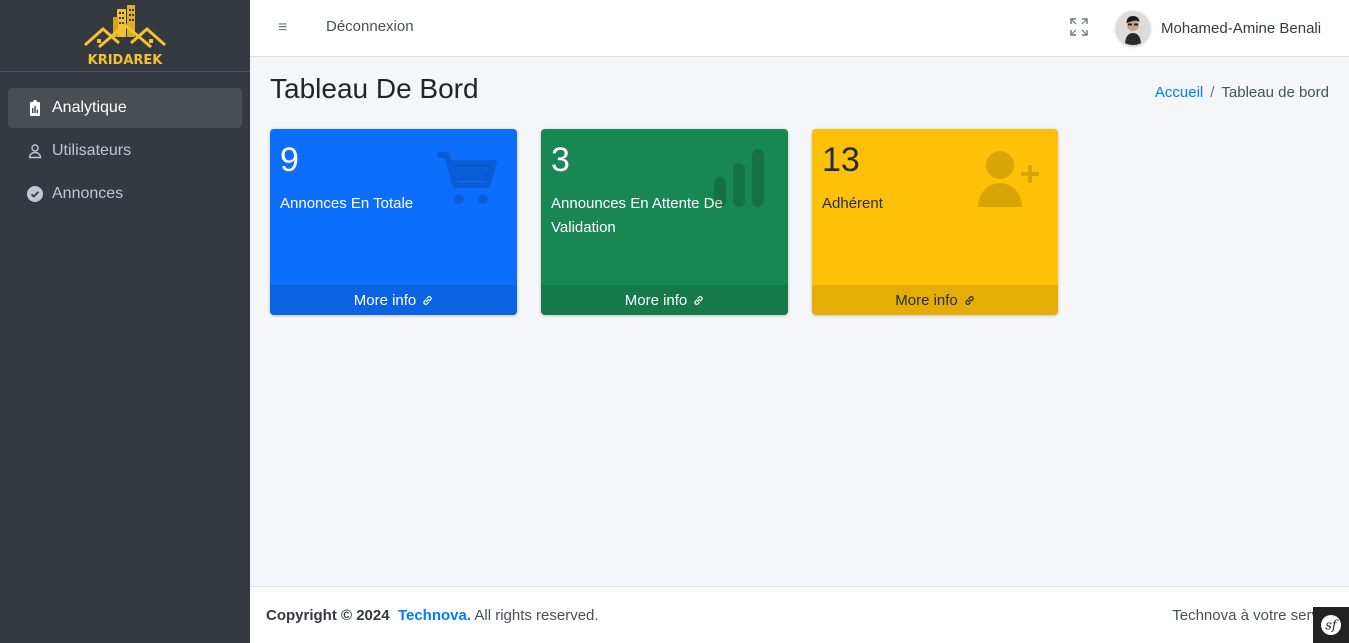 The width and height of the screenshot is (1349, 643). Describe the element at coordinates (935, 222) in the screenshot. I see `stat-box-adherent: 13 Adhérent More info` at that location.